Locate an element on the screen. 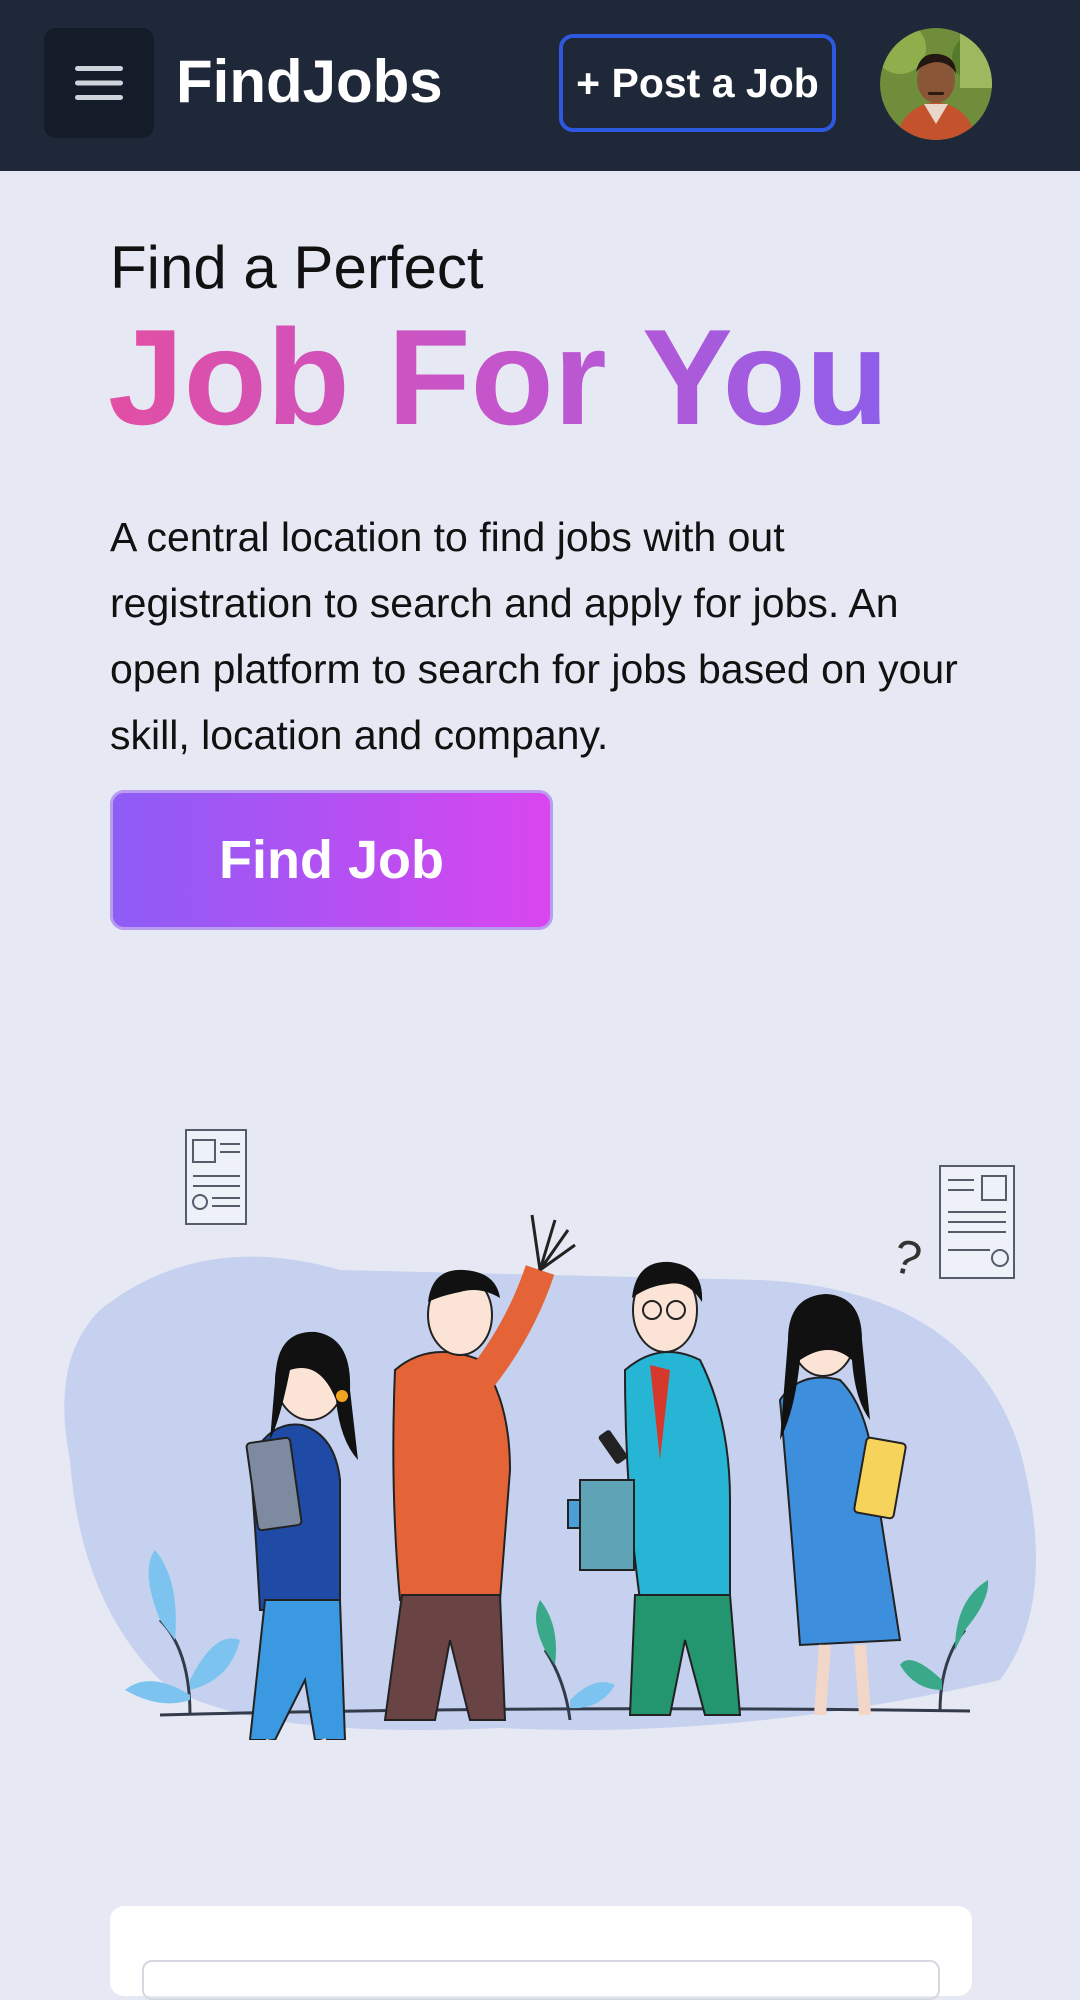  menu-button is located at coordinates (99, 83).